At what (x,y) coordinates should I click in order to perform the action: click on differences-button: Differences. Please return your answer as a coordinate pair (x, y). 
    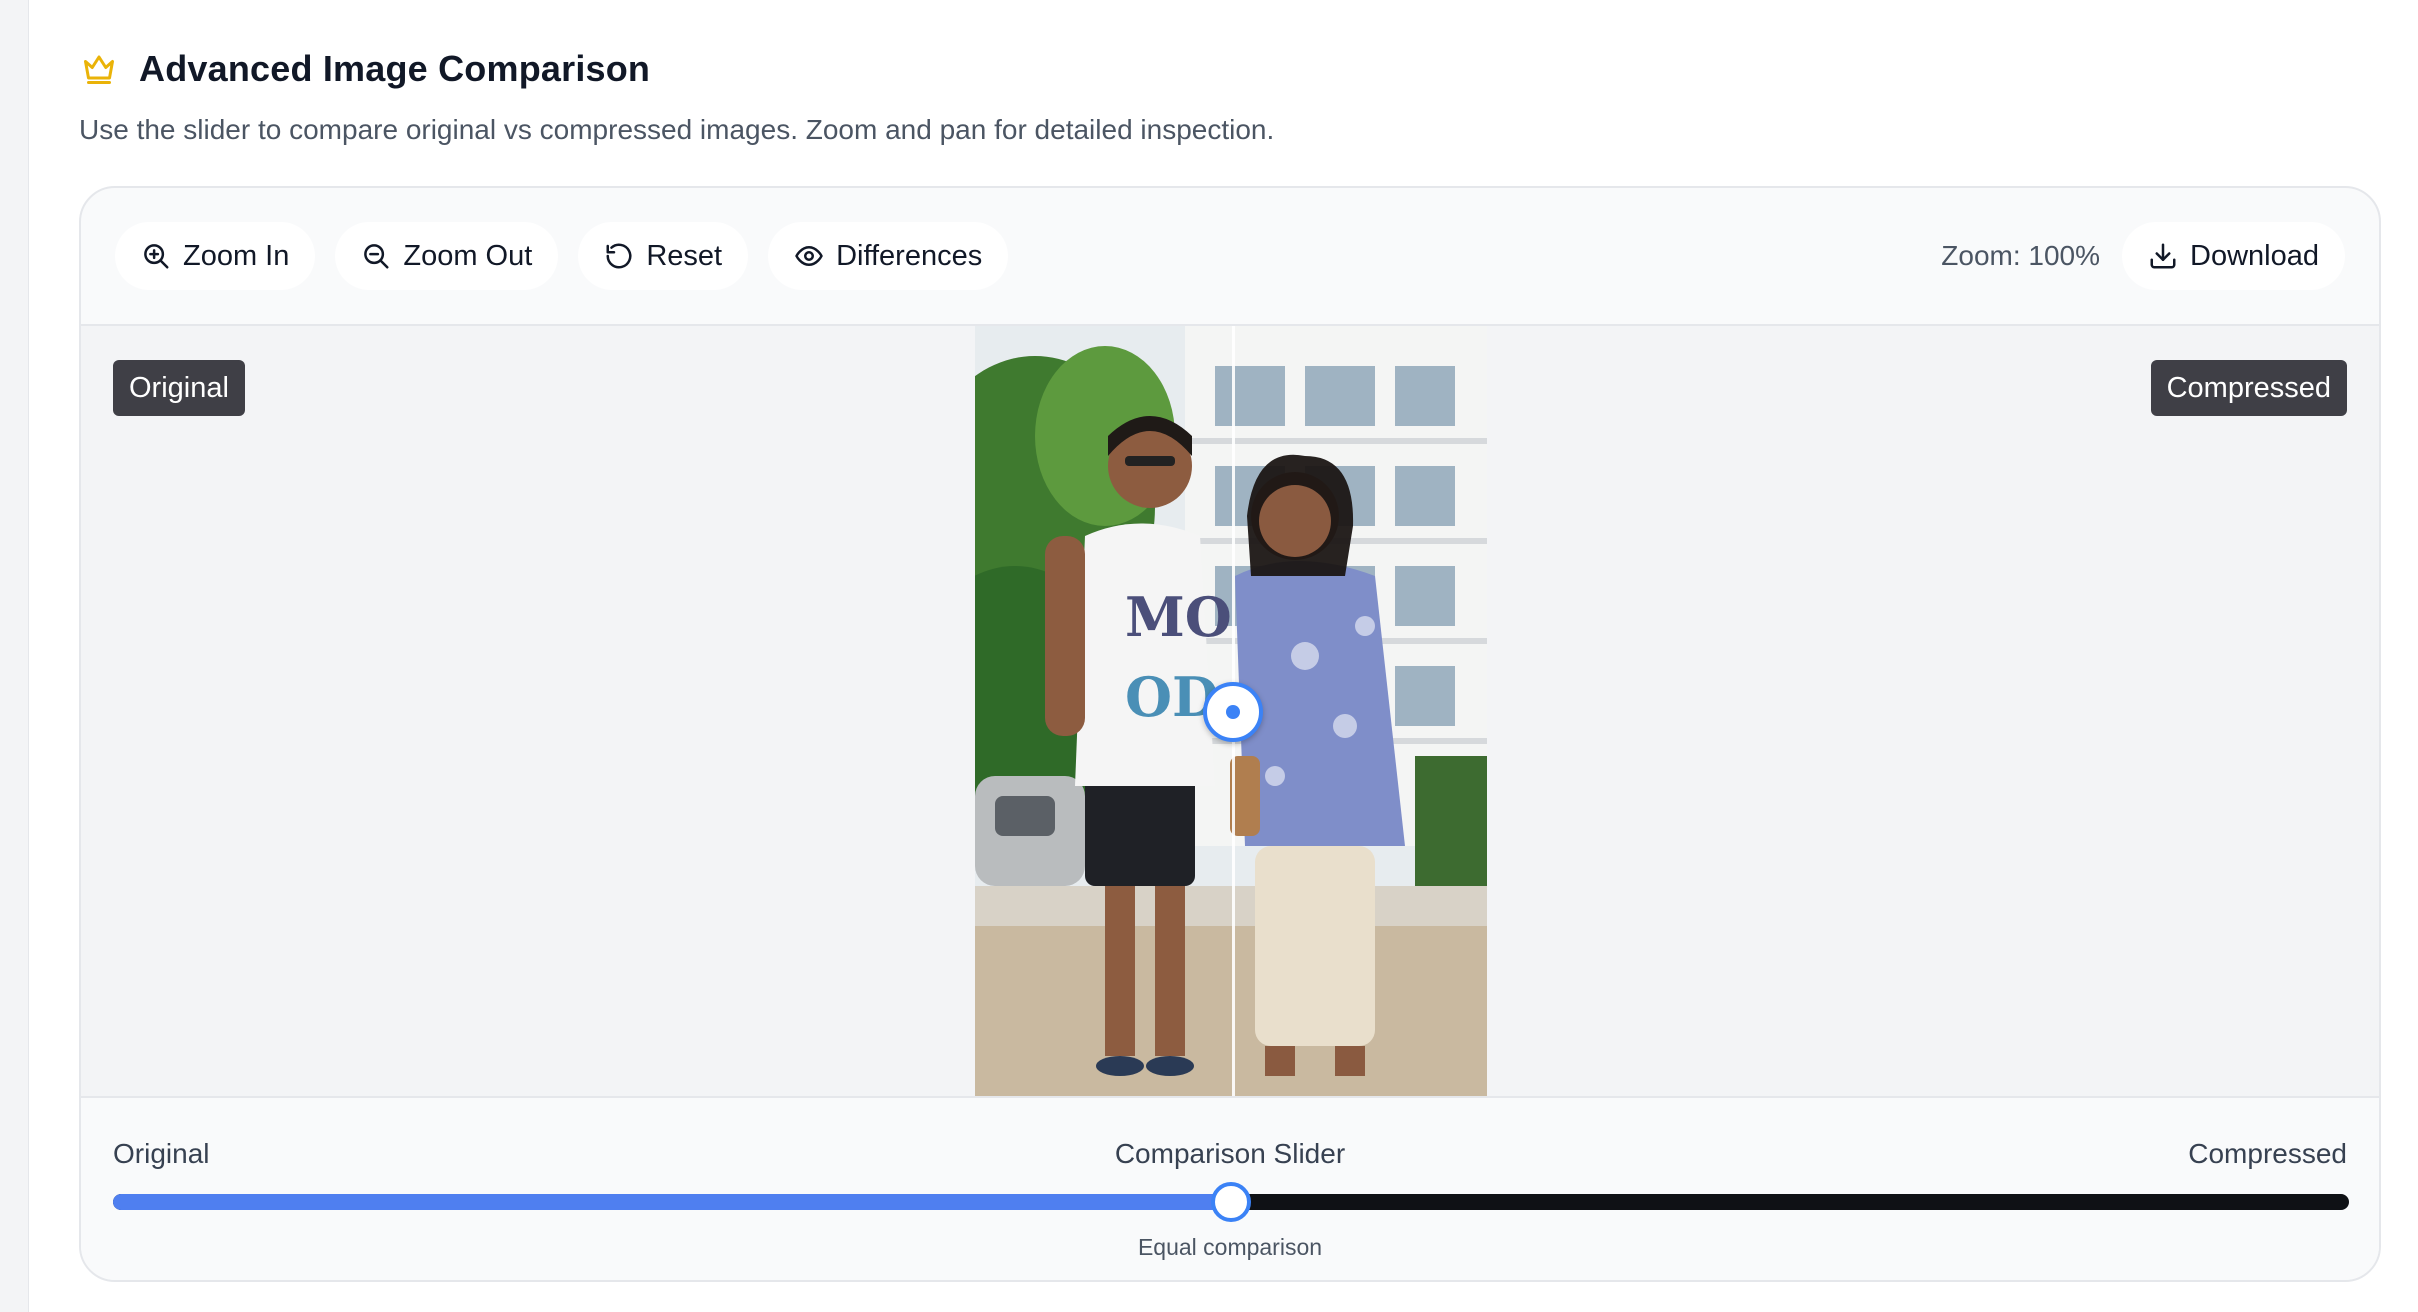
    Looking at the image, I should click on (888, 256).